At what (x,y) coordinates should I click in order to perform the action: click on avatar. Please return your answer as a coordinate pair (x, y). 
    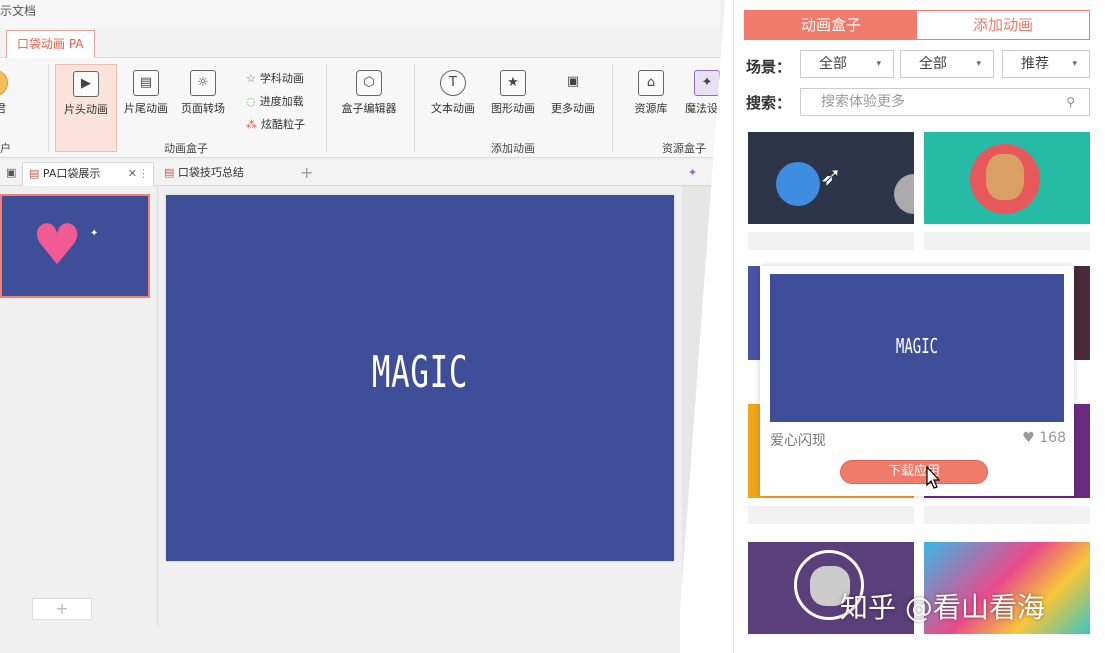
    Looking at the image, I should click on (4, 83).